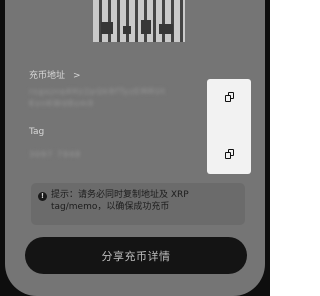 Image resolution: width=320 pixels, height=296 pixels. Describe the element at coordinates (77, 76) in the screenshot. I see `chevron-right-icon: >` at that location.